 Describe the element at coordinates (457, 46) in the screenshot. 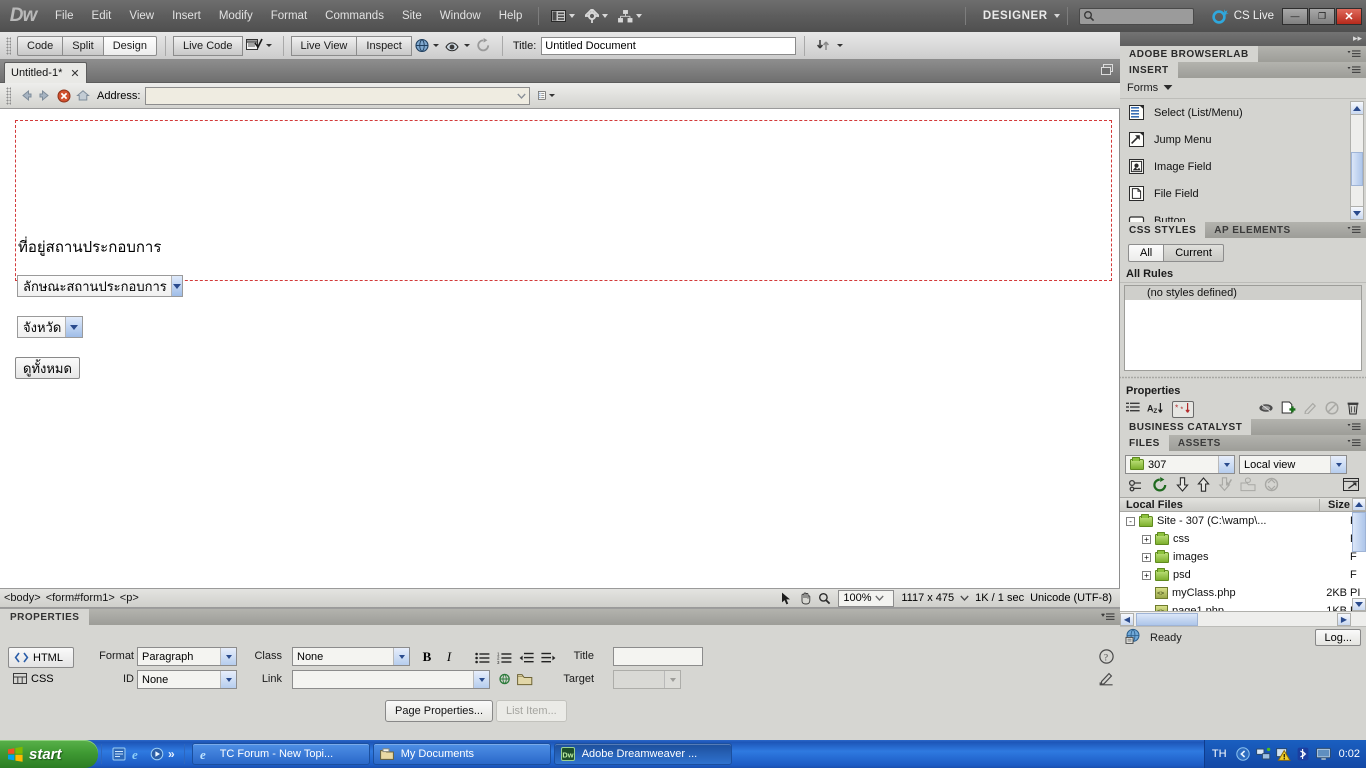

I see `visual-aids-button` at that location.